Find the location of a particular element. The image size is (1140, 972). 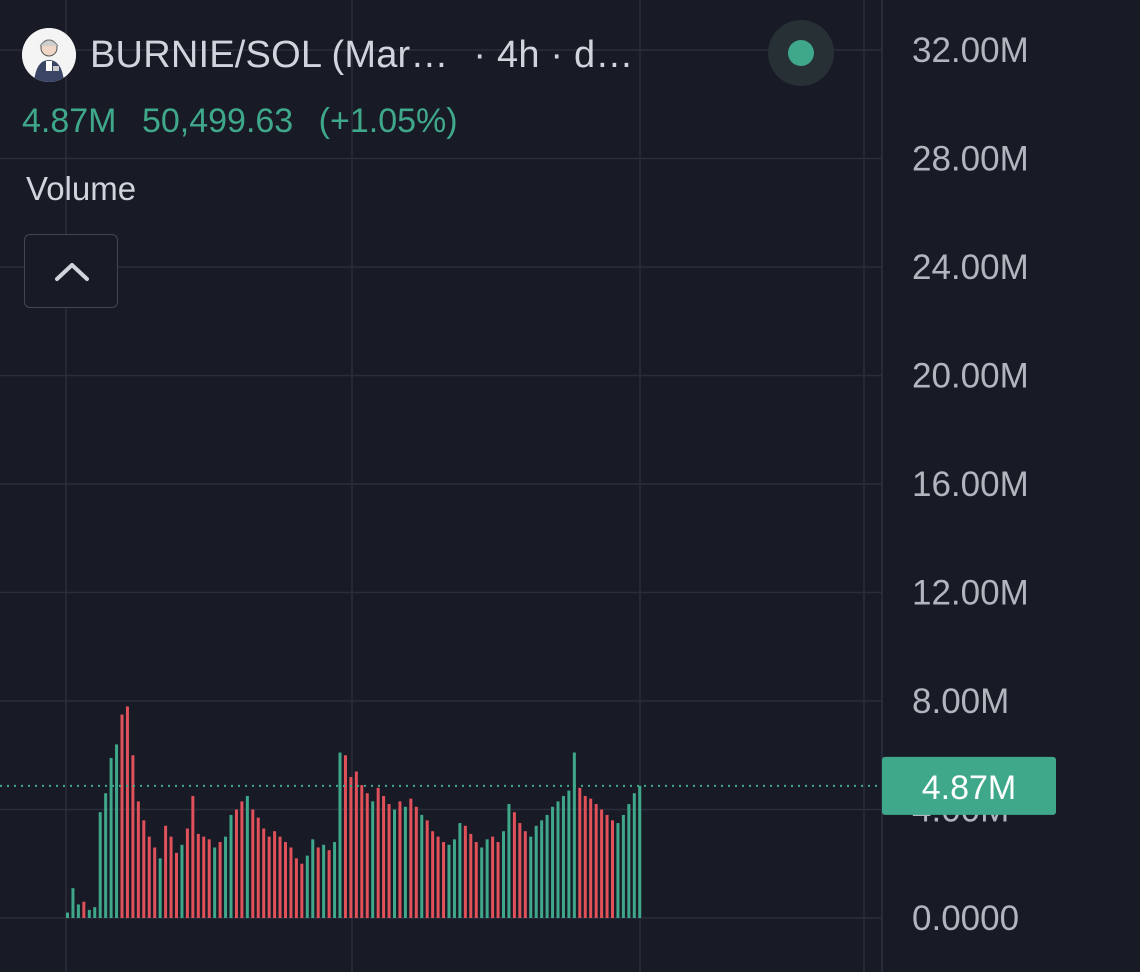

volume-bars is located at coordinates (354, 812).